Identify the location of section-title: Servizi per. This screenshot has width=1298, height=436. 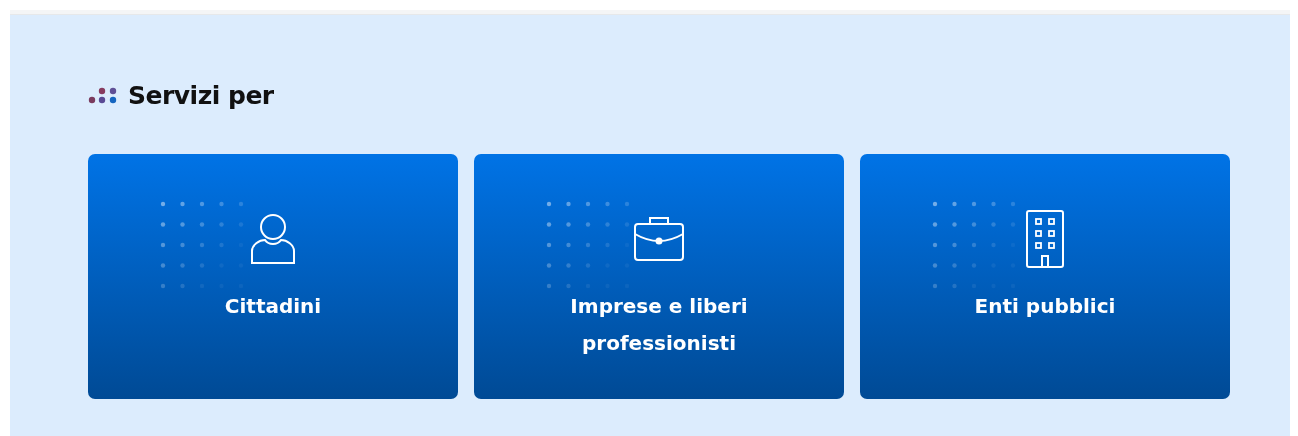
(201, 95).